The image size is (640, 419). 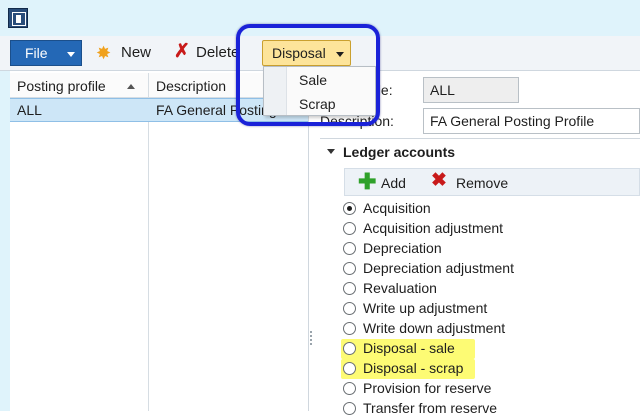 I want to click on radio-option: Provision for reserve, so click(x=491, y=389).